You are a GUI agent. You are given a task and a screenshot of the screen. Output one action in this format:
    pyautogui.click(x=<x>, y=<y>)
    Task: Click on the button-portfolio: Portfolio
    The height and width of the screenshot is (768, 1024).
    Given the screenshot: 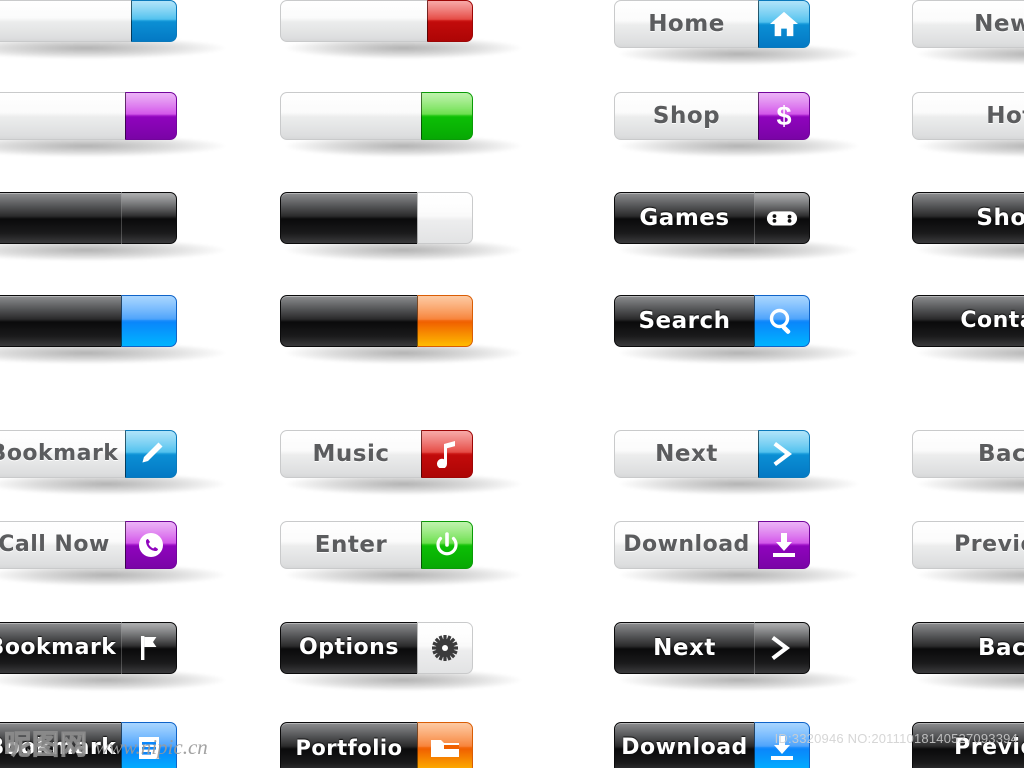 What is the action you would take?
    pyautogui.click(x=376, y=745)
    